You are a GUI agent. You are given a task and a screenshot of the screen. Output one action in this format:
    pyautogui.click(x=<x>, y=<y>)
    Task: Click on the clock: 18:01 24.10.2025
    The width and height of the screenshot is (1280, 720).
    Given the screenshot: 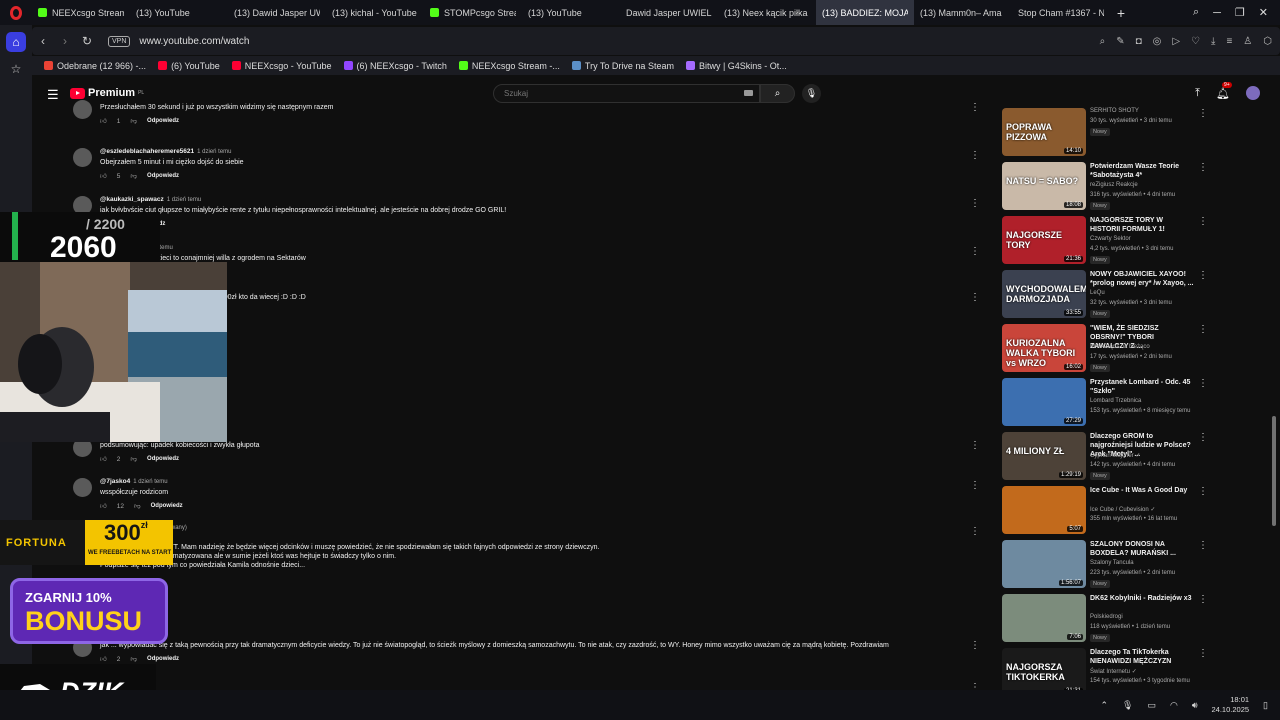 What is the action you would take?
    pyautogui.click(x=1231, y=705)
    